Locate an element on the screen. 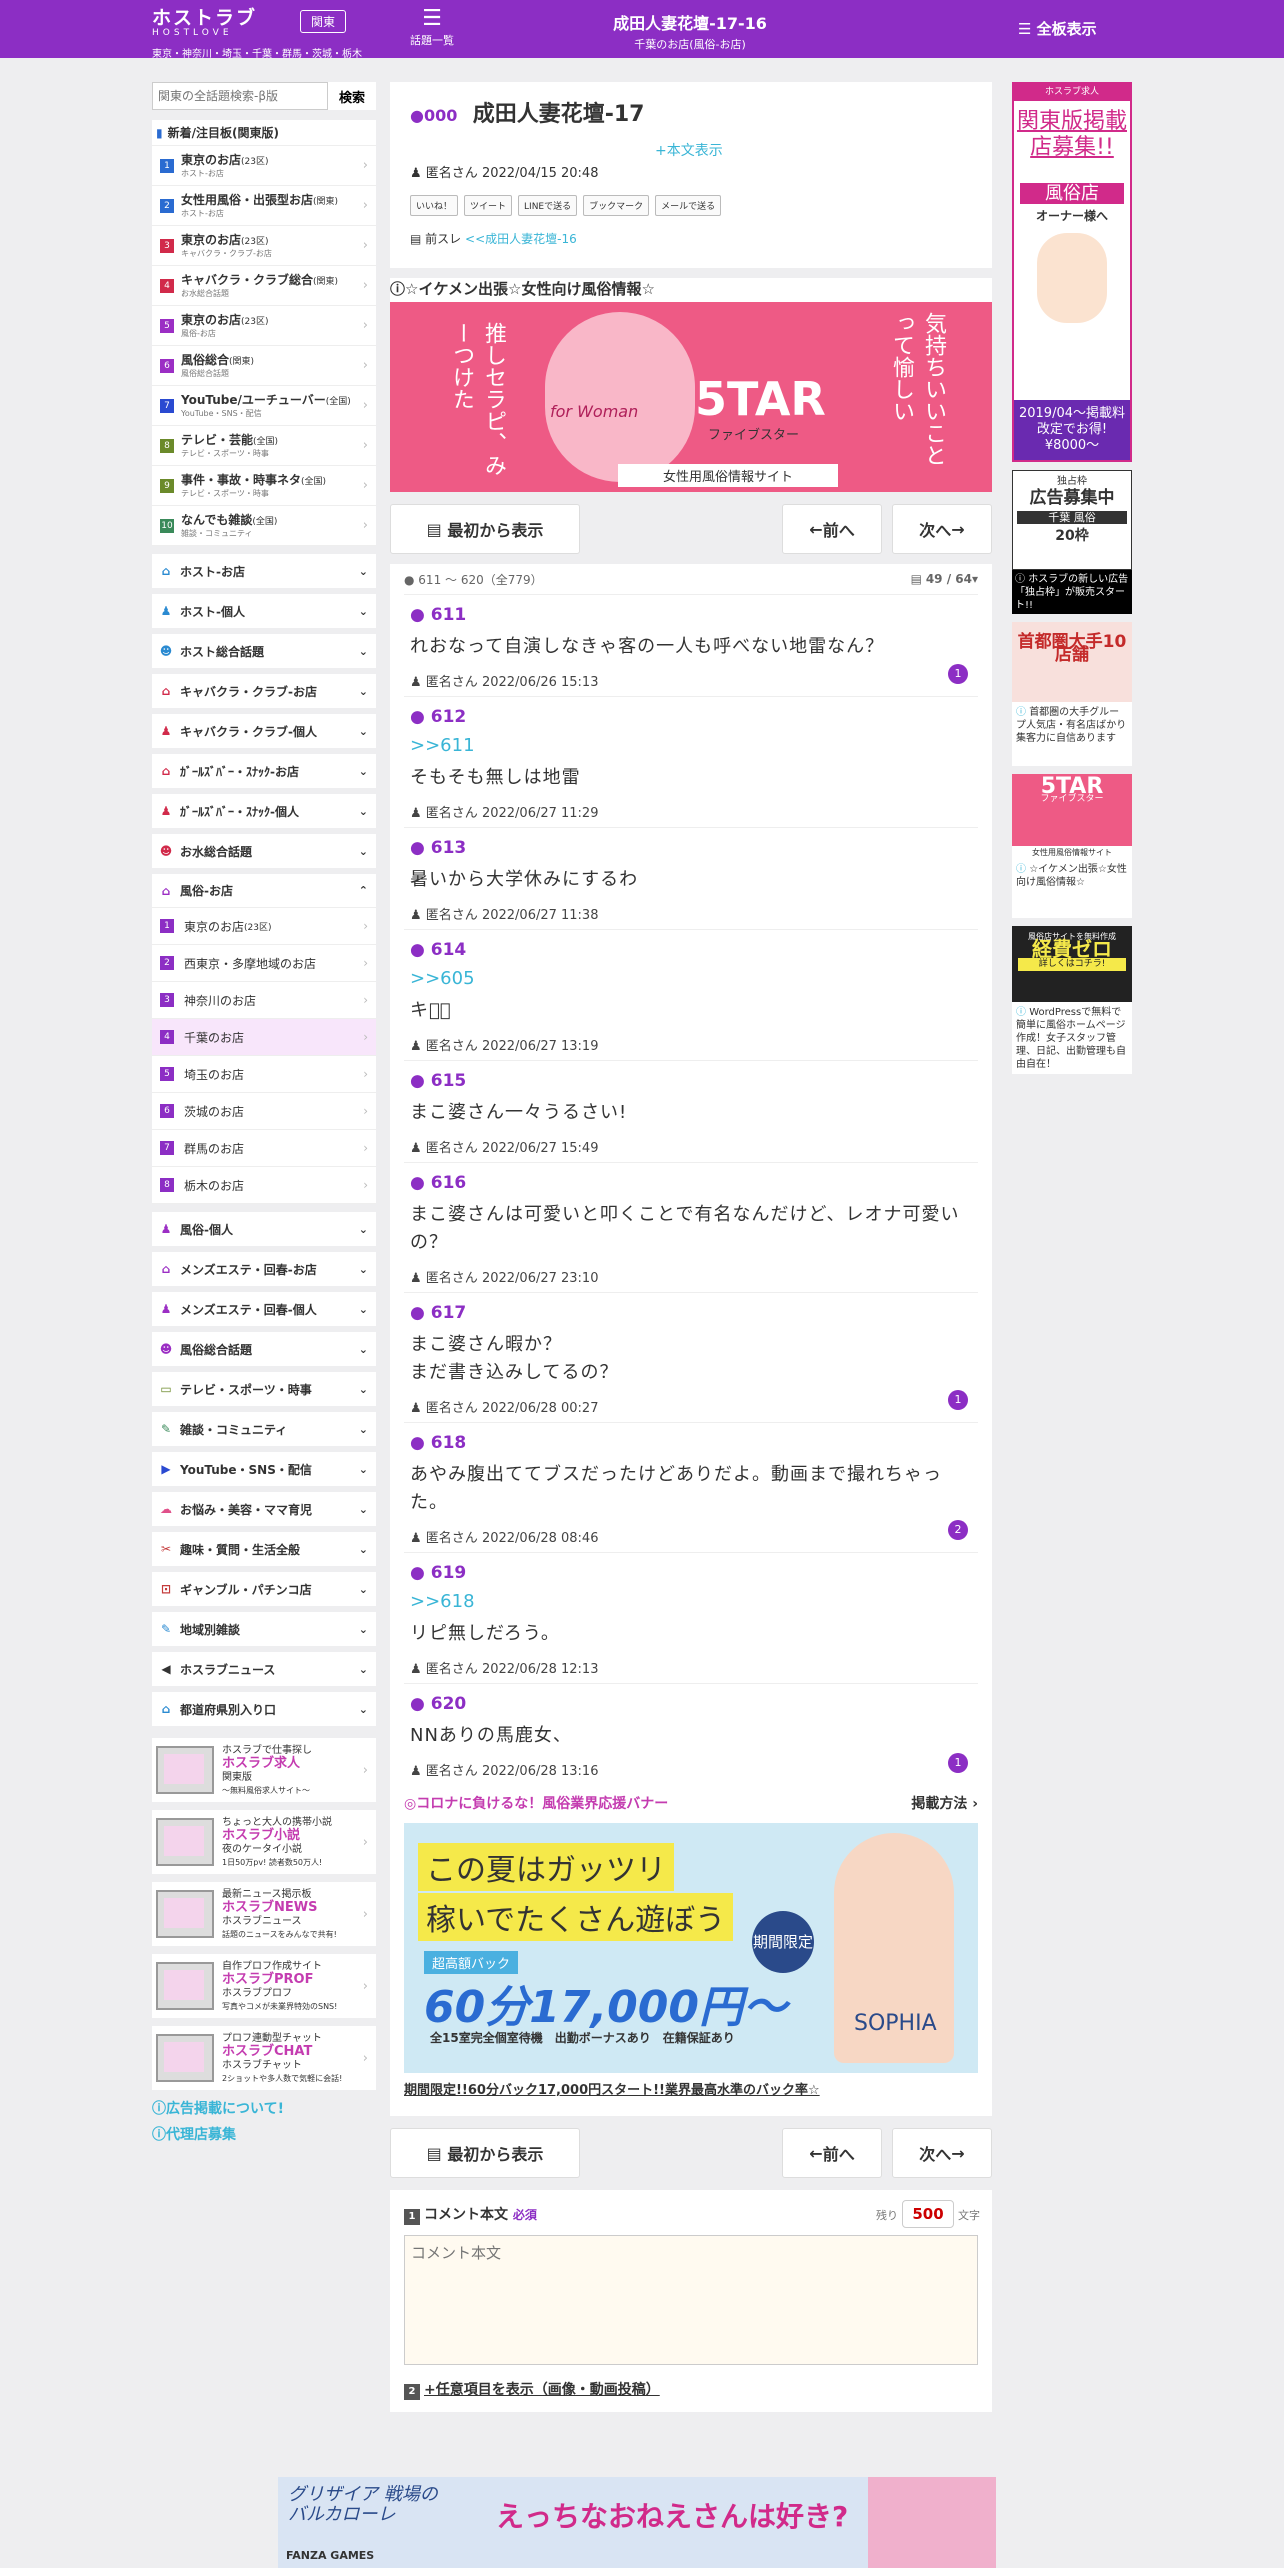 This screenshot has height=2568, width=1284. post-number: 616 is located at coordinates (449, 1183).